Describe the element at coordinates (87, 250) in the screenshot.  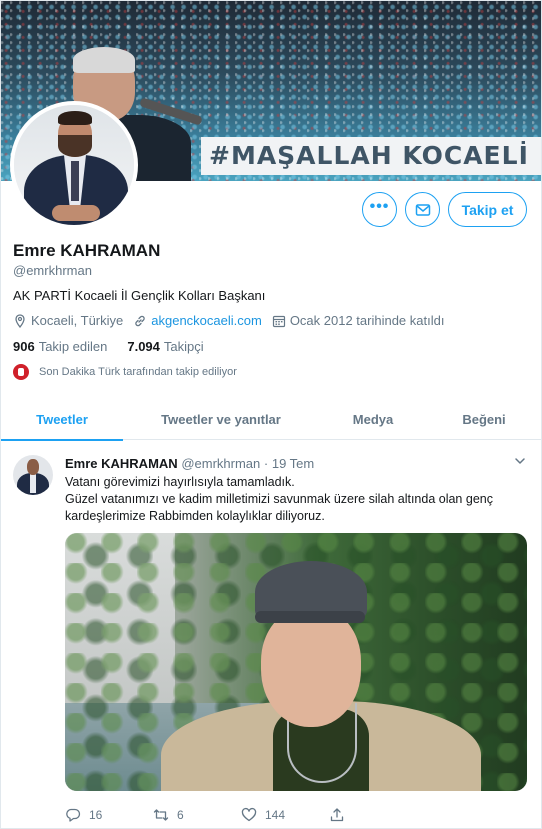
I see `profile-name: Emre KAHRAMAN` at that location.